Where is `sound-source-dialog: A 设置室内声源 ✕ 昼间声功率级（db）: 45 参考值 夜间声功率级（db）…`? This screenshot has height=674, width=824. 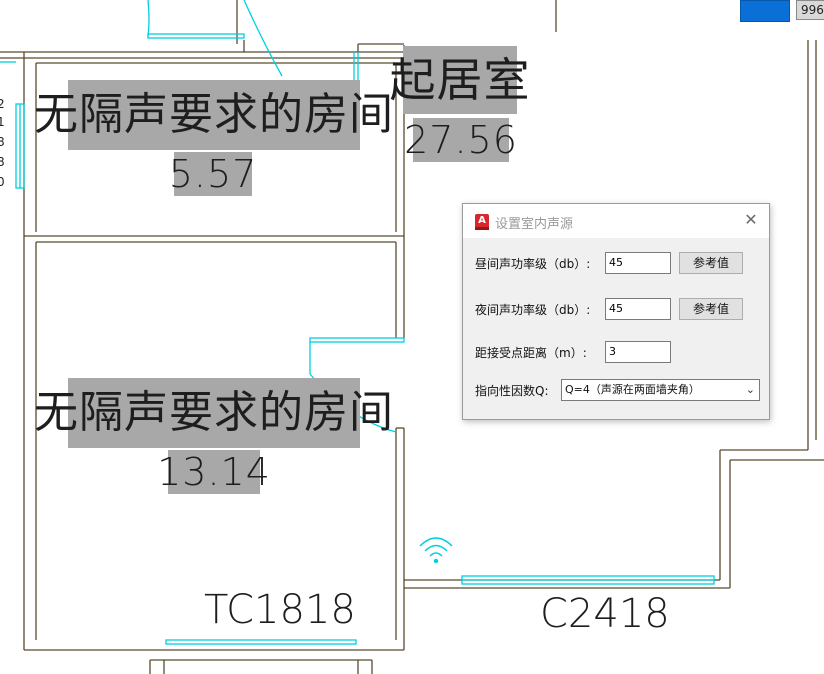 sound-source-dialog: A 设置室内声源 ✕ 昼间声功率级（db）: 45 参考值 夜间声功率级（db）… is located at coordinates (616, 311).